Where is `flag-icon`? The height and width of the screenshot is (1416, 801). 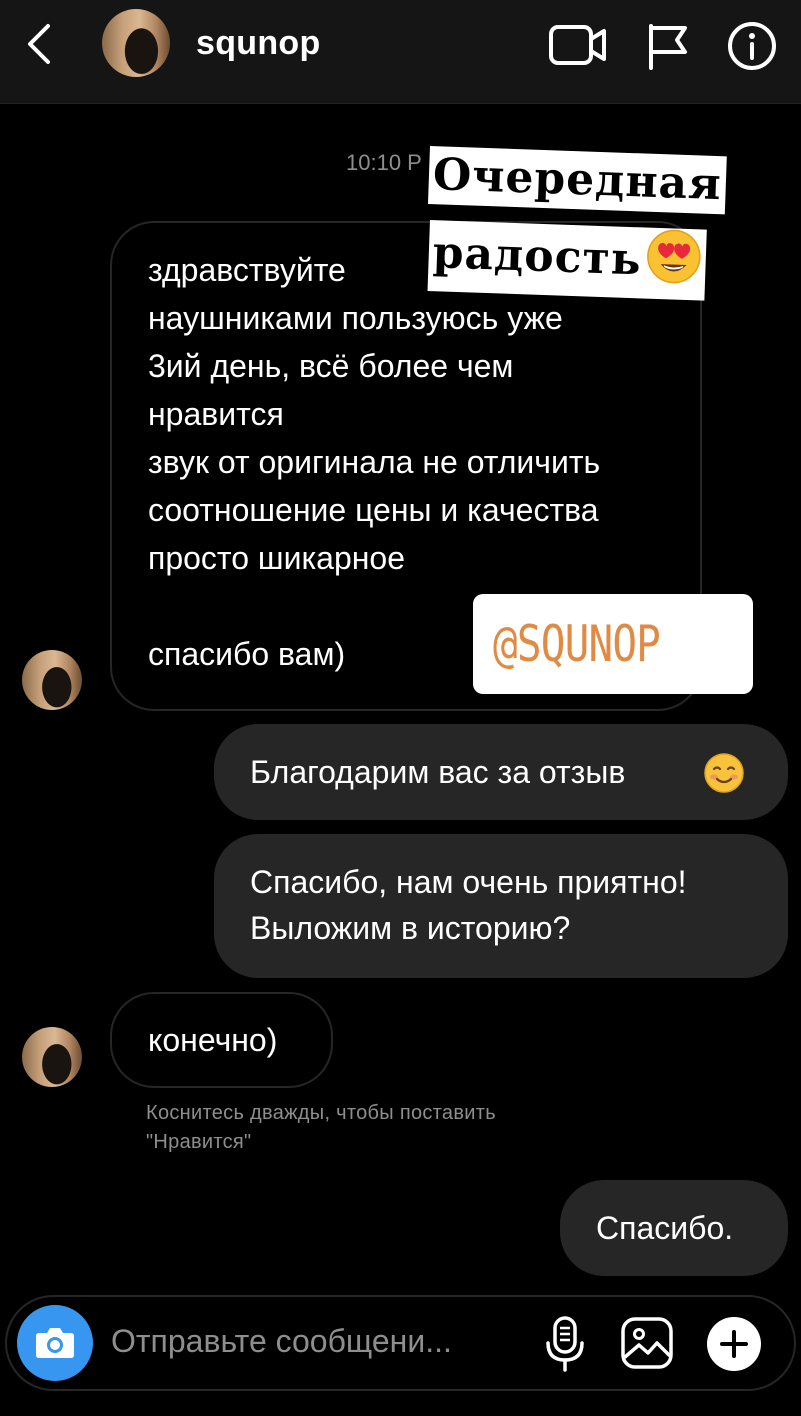 flag-icon is located at coordinates (668, 48).